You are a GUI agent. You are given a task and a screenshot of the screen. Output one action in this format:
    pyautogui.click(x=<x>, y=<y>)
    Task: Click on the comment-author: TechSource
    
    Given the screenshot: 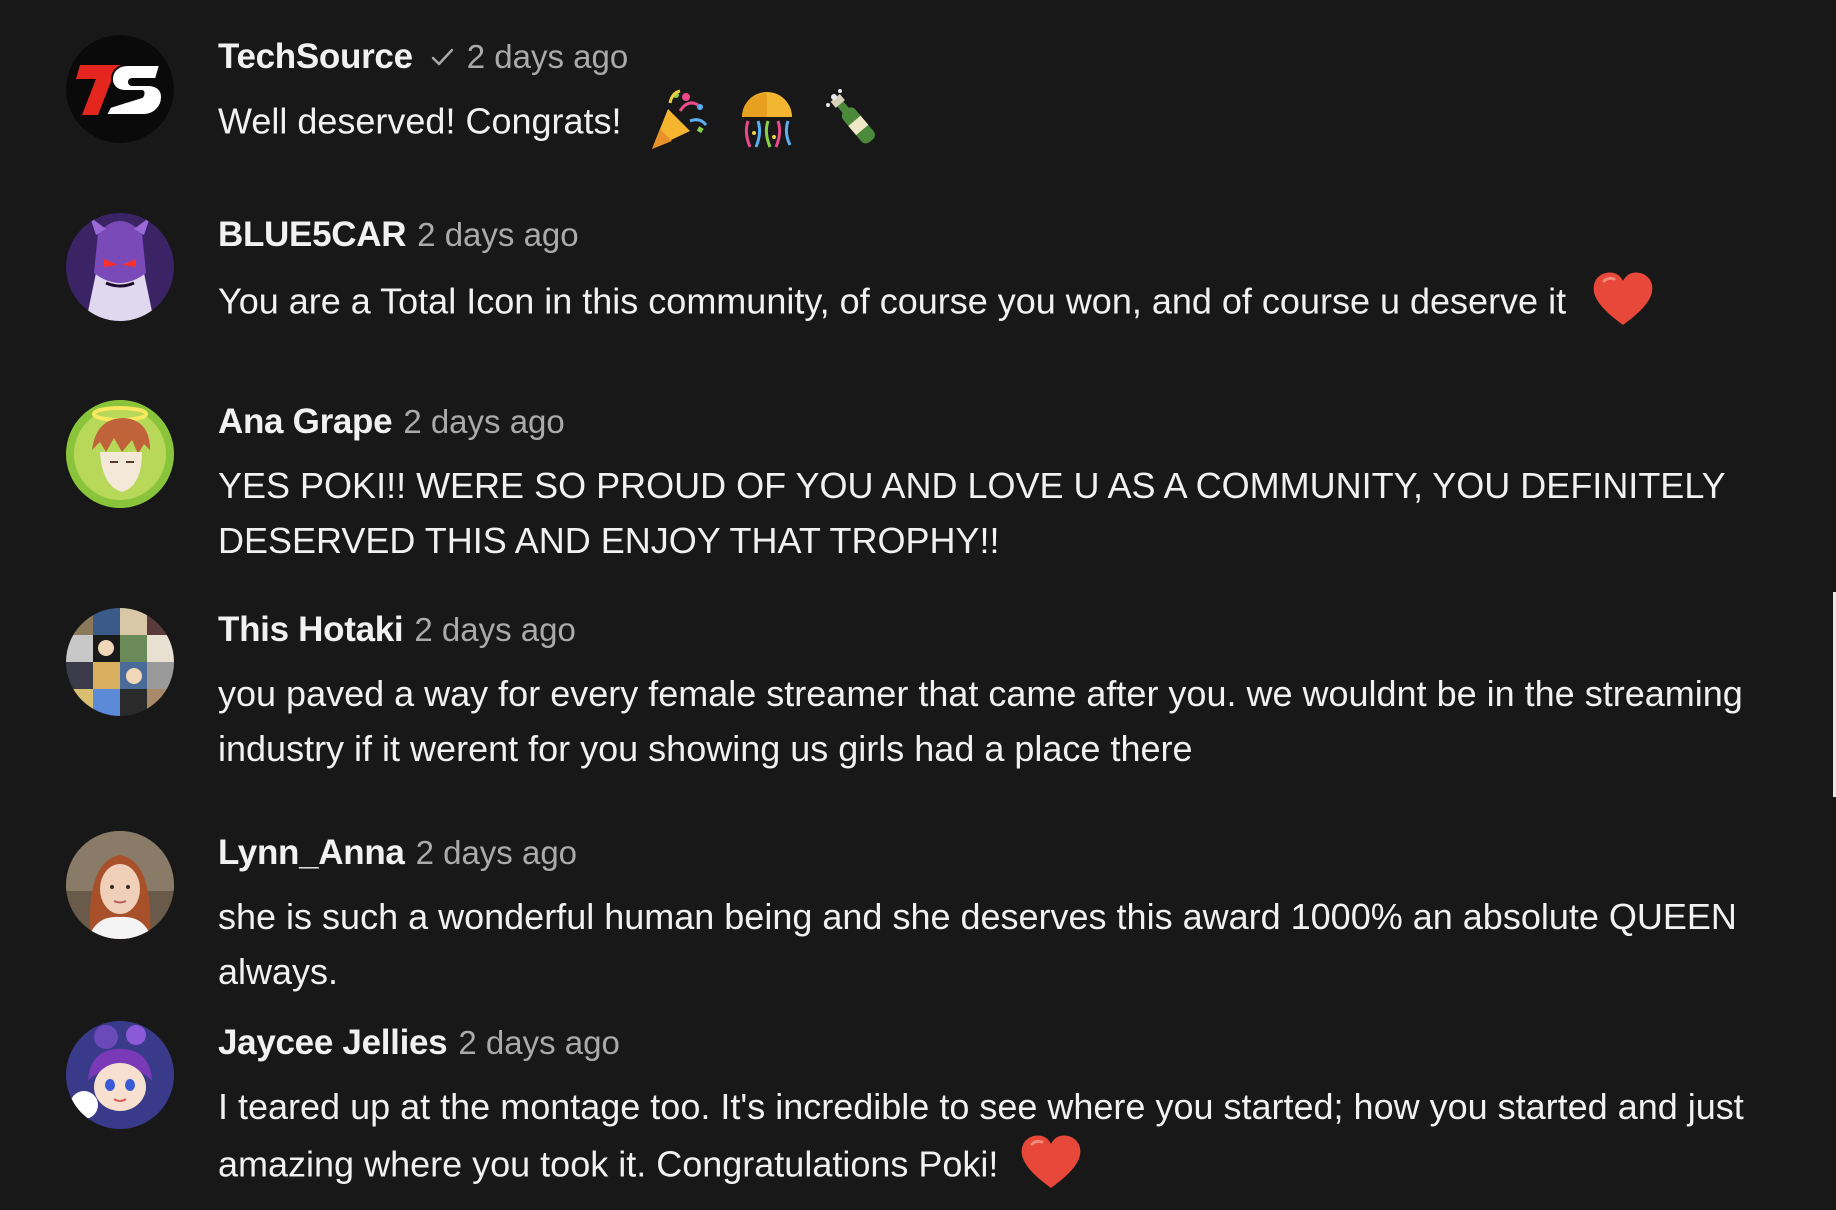 What is the action you would take?
    pyautogui.click(x=315, y=57)
    